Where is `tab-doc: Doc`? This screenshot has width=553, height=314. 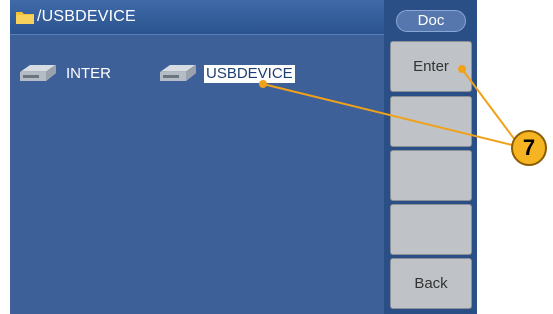 tab-doc: Doc is located at coordinates (431, 21).